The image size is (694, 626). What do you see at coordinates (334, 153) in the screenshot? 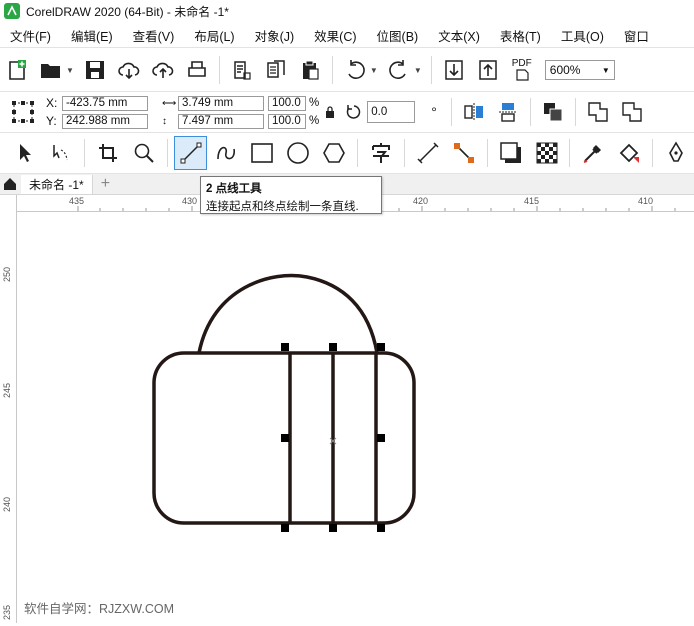
I see `polygon-tool` at bounding box center [334, 153].